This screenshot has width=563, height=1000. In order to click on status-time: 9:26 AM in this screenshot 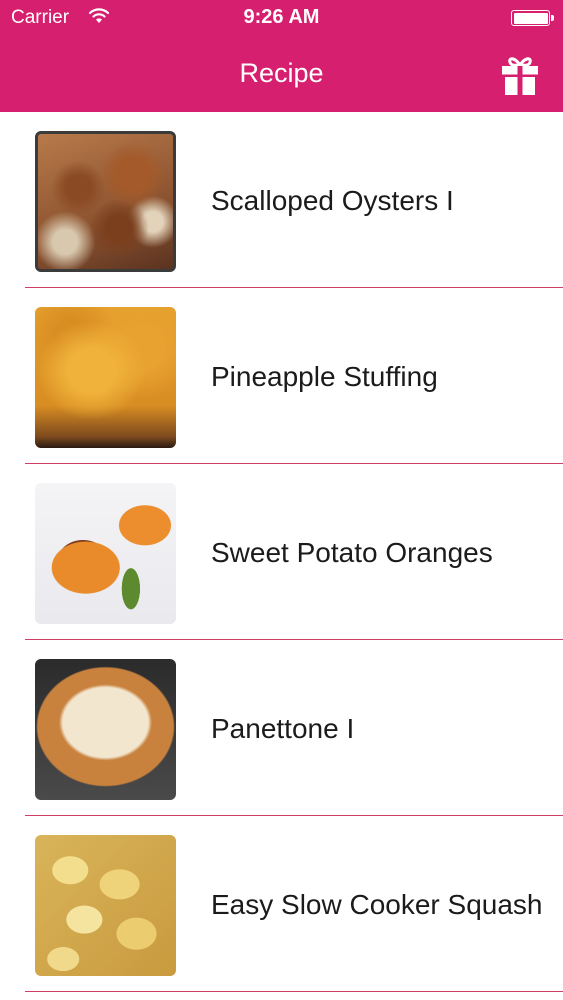, I will do `click(281, 17)`.